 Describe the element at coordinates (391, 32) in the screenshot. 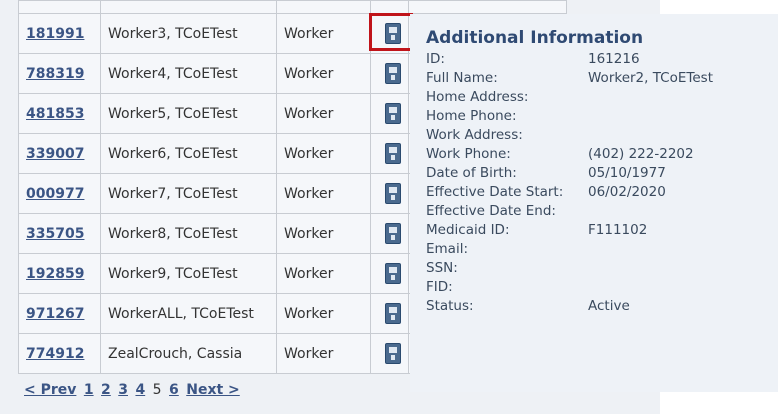

I see `highlighted-info-button-outline` at that location.